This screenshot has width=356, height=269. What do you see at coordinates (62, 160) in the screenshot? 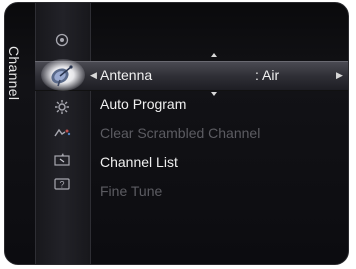
I see `application-icon` at bounding box center [62, 160].